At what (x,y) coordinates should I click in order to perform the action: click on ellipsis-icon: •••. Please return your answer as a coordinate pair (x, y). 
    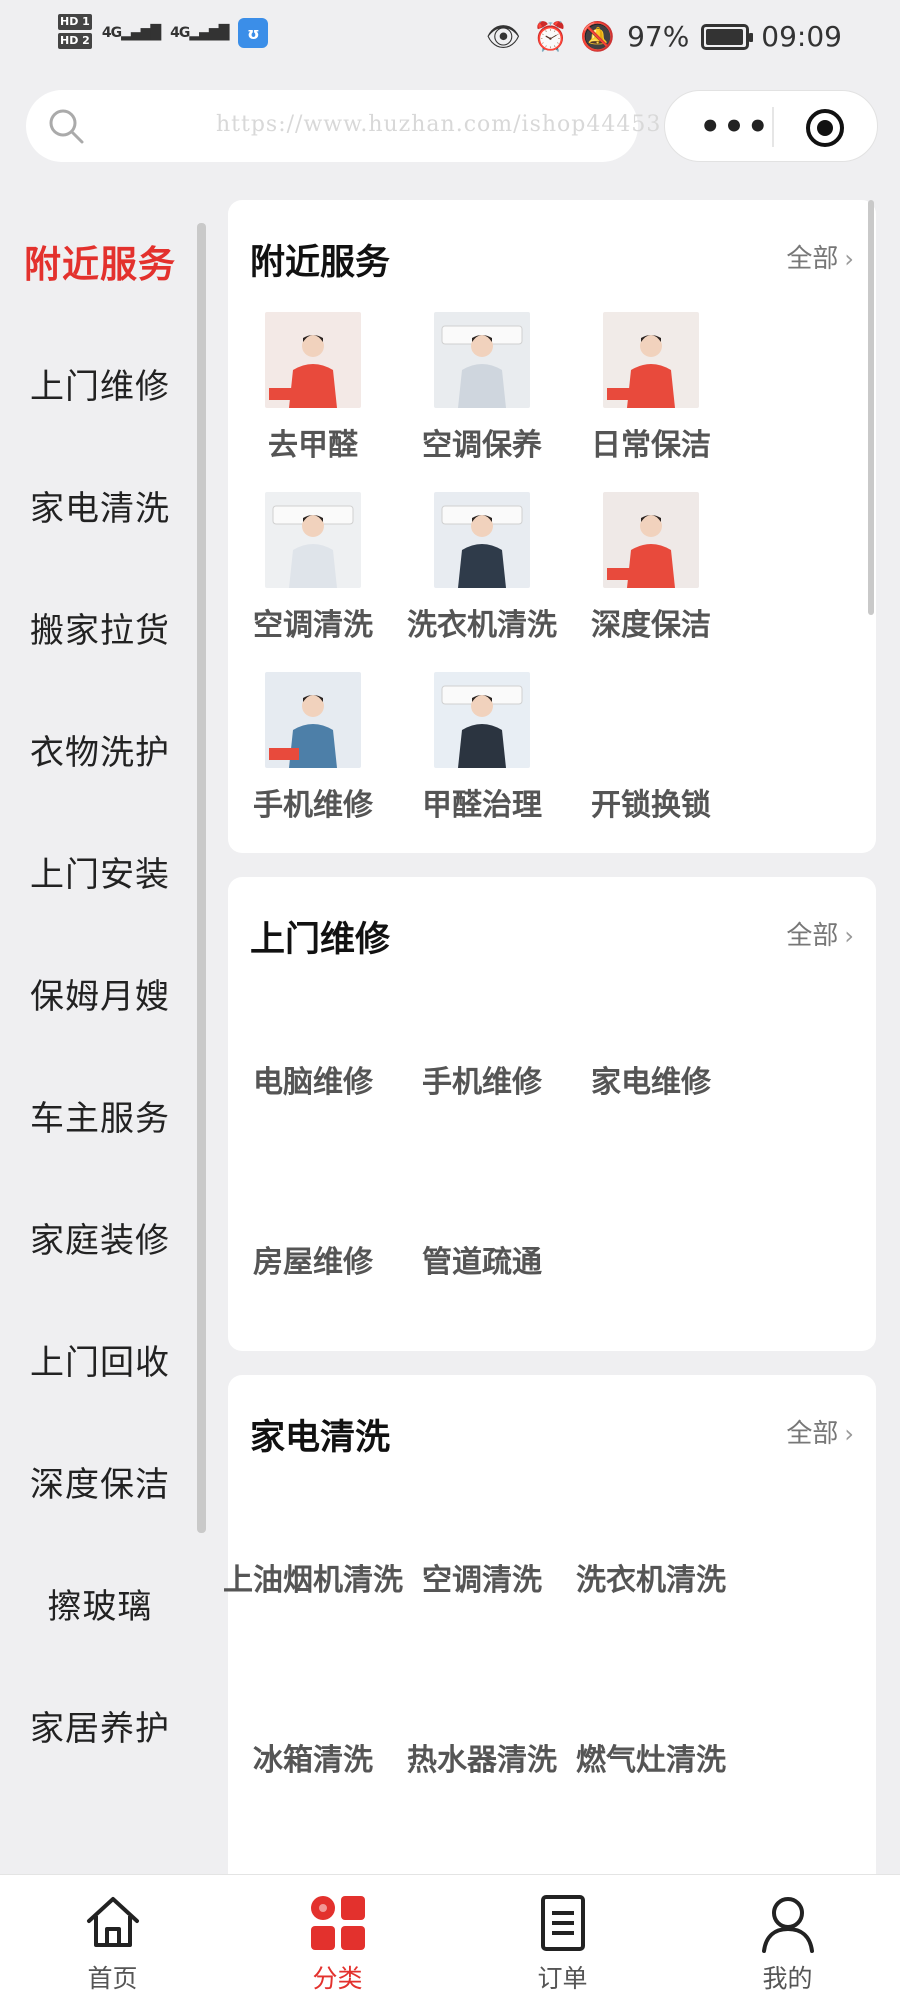
    Looking at the image, I should click on (735, 127).